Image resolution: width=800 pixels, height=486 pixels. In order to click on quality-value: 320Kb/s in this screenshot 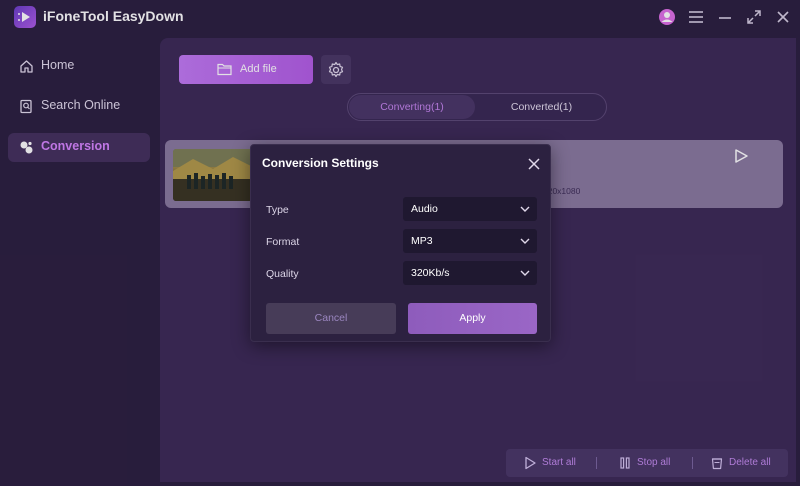, I will do `click(430, 273)`.